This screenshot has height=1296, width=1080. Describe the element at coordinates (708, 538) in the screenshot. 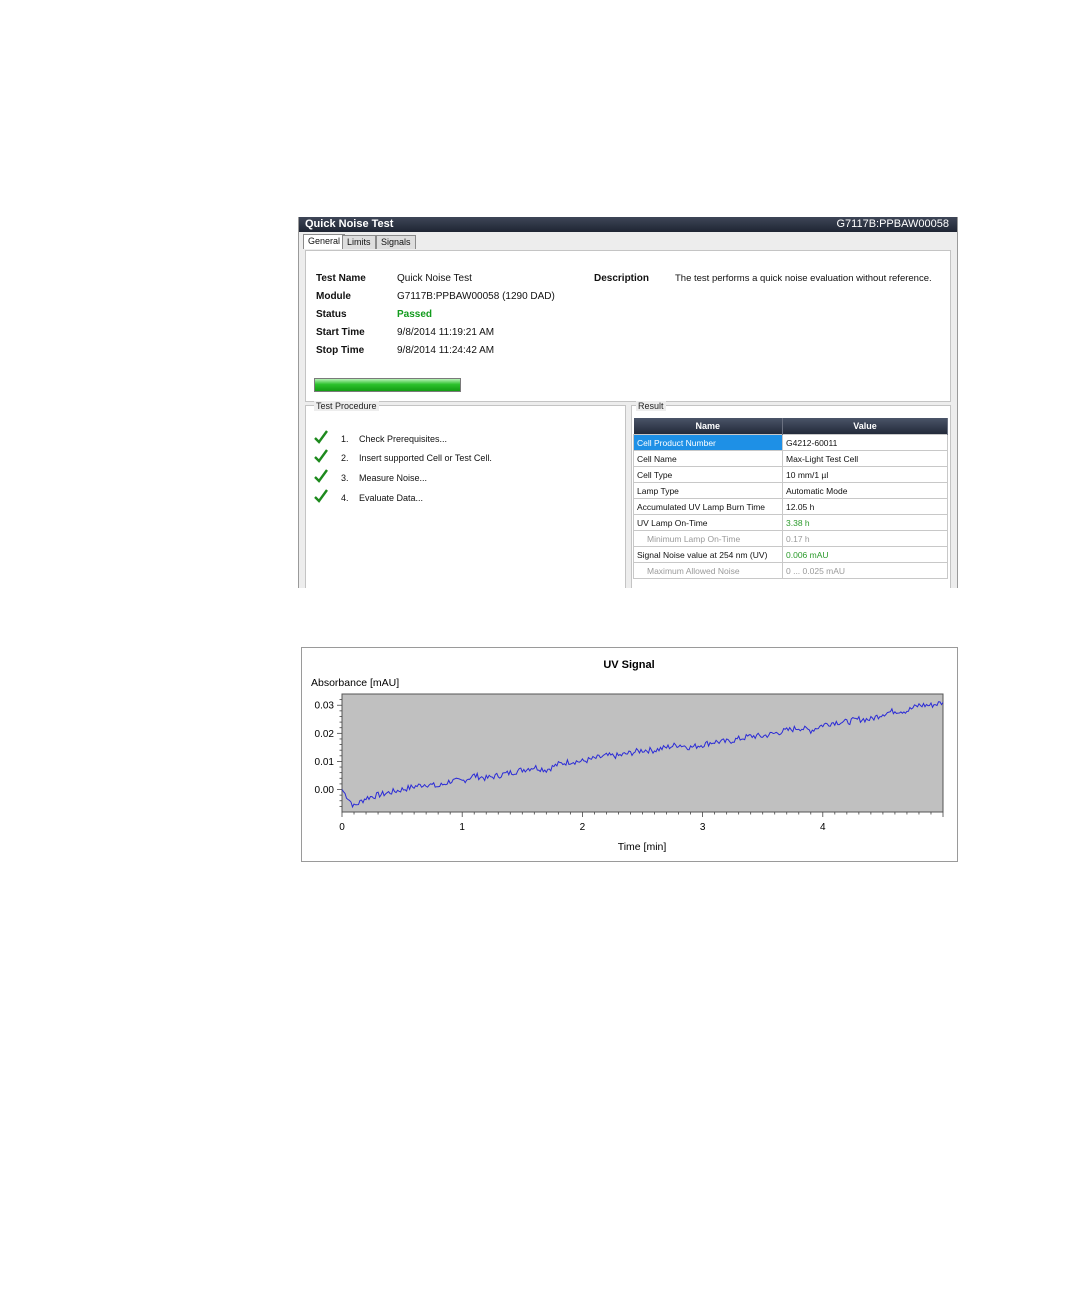

I see `row-name: Minimum Lamp On-Time` at that location.